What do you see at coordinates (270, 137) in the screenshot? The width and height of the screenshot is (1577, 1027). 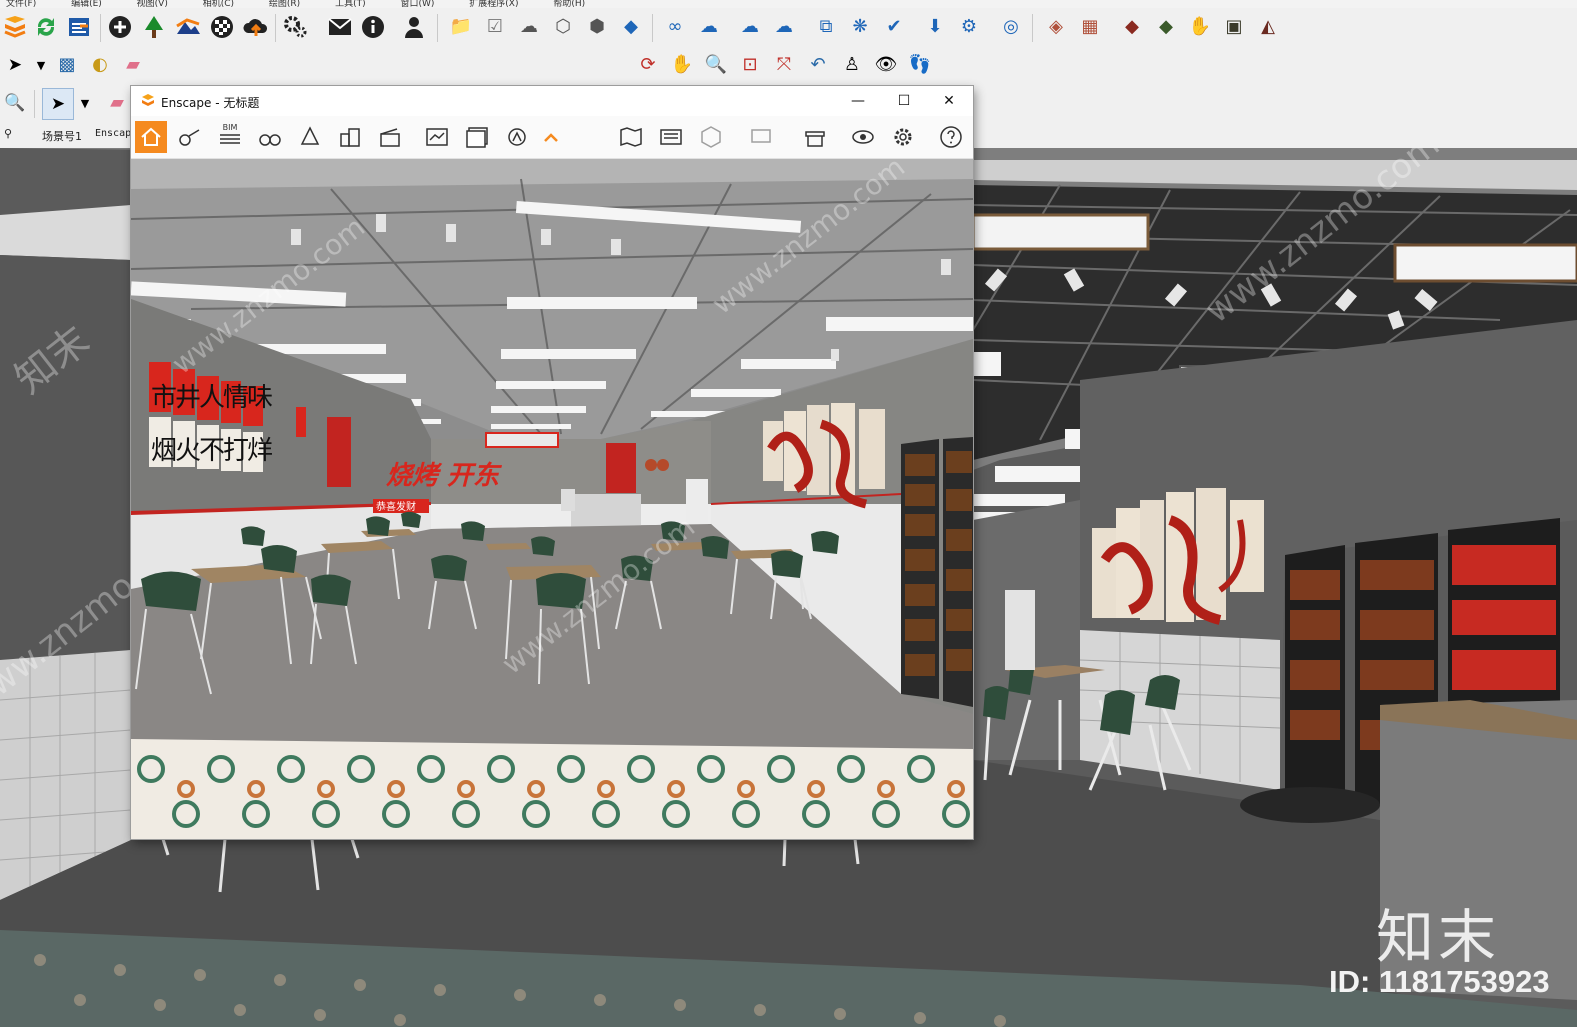 I see `binoculars-icon` at bounding box center [270, 137].